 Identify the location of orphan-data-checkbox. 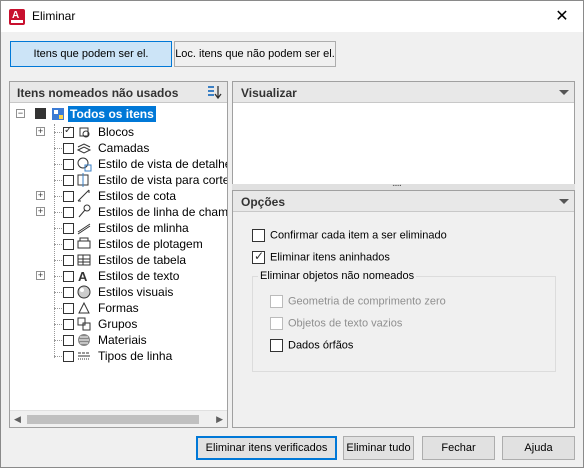
(276, 345).